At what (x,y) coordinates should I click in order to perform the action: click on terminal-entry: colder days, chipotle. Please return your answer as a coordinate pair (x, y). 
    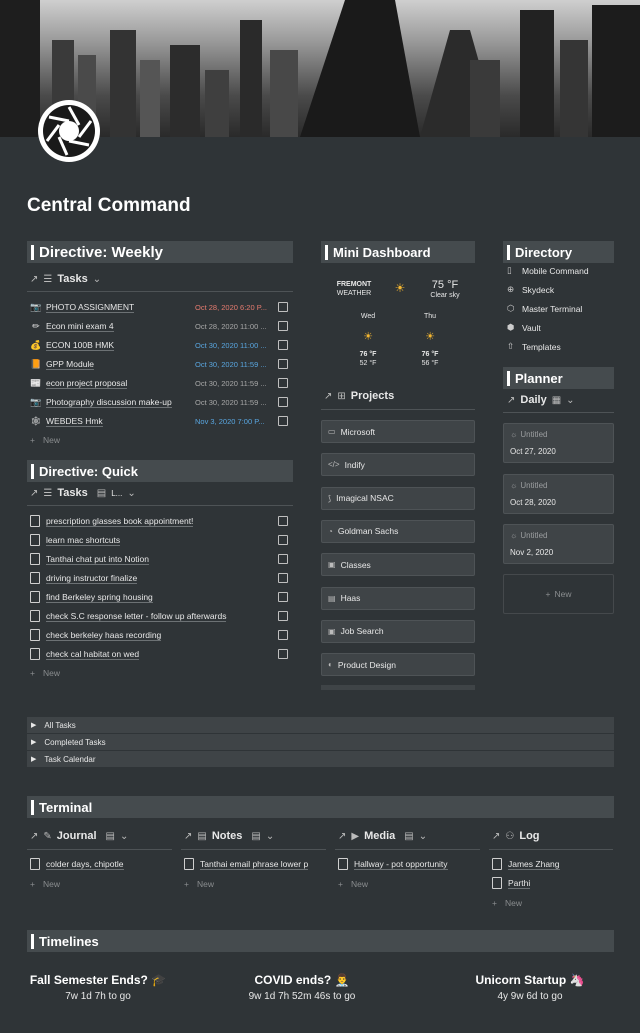
    Looking at the image, I should click on (77, 864).